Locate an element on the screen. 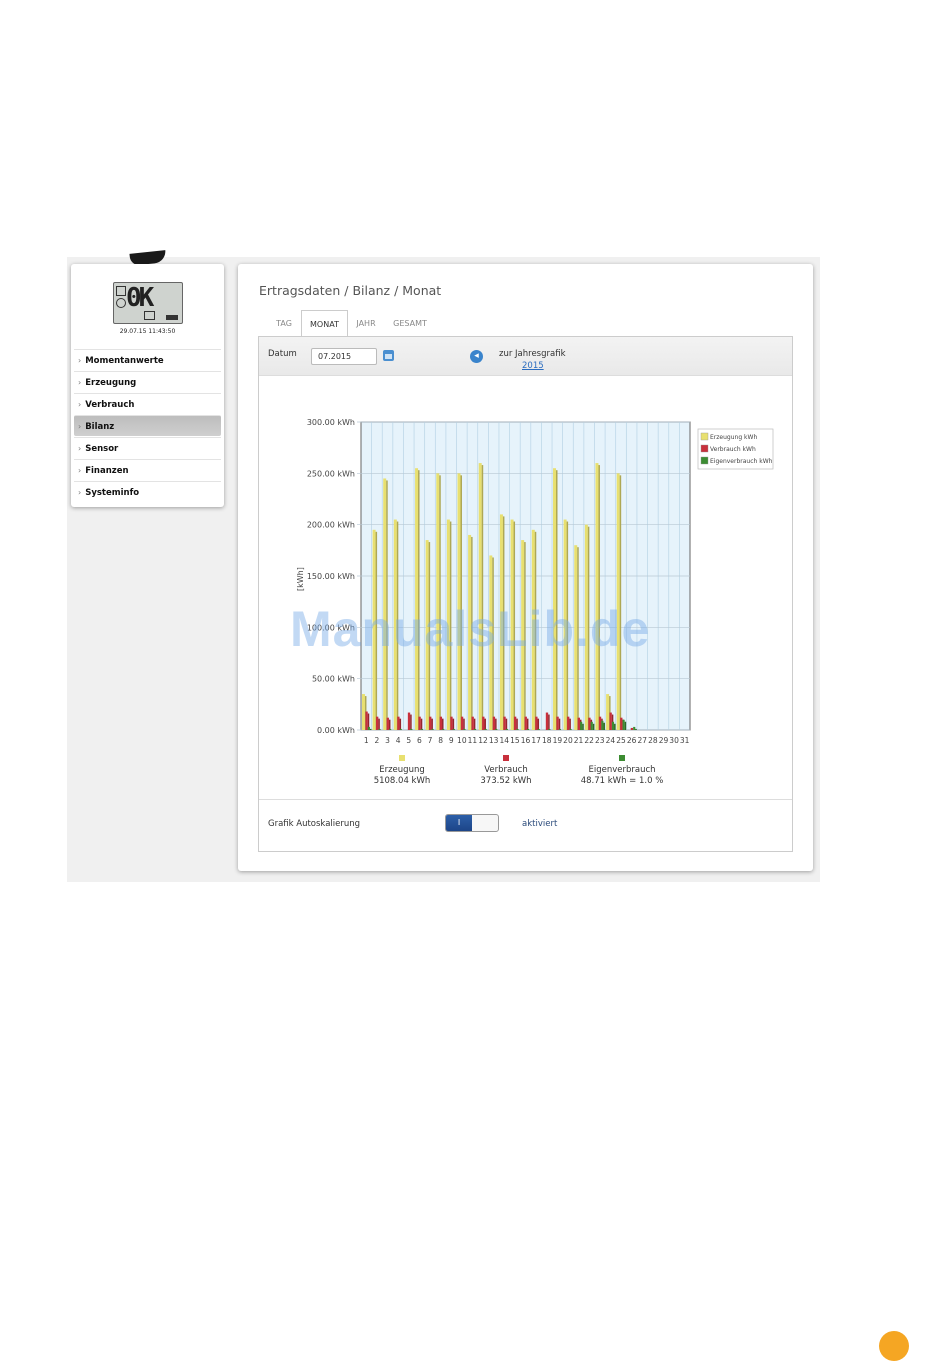  x-tick-label: 20 is located at coordinates (568, 740).